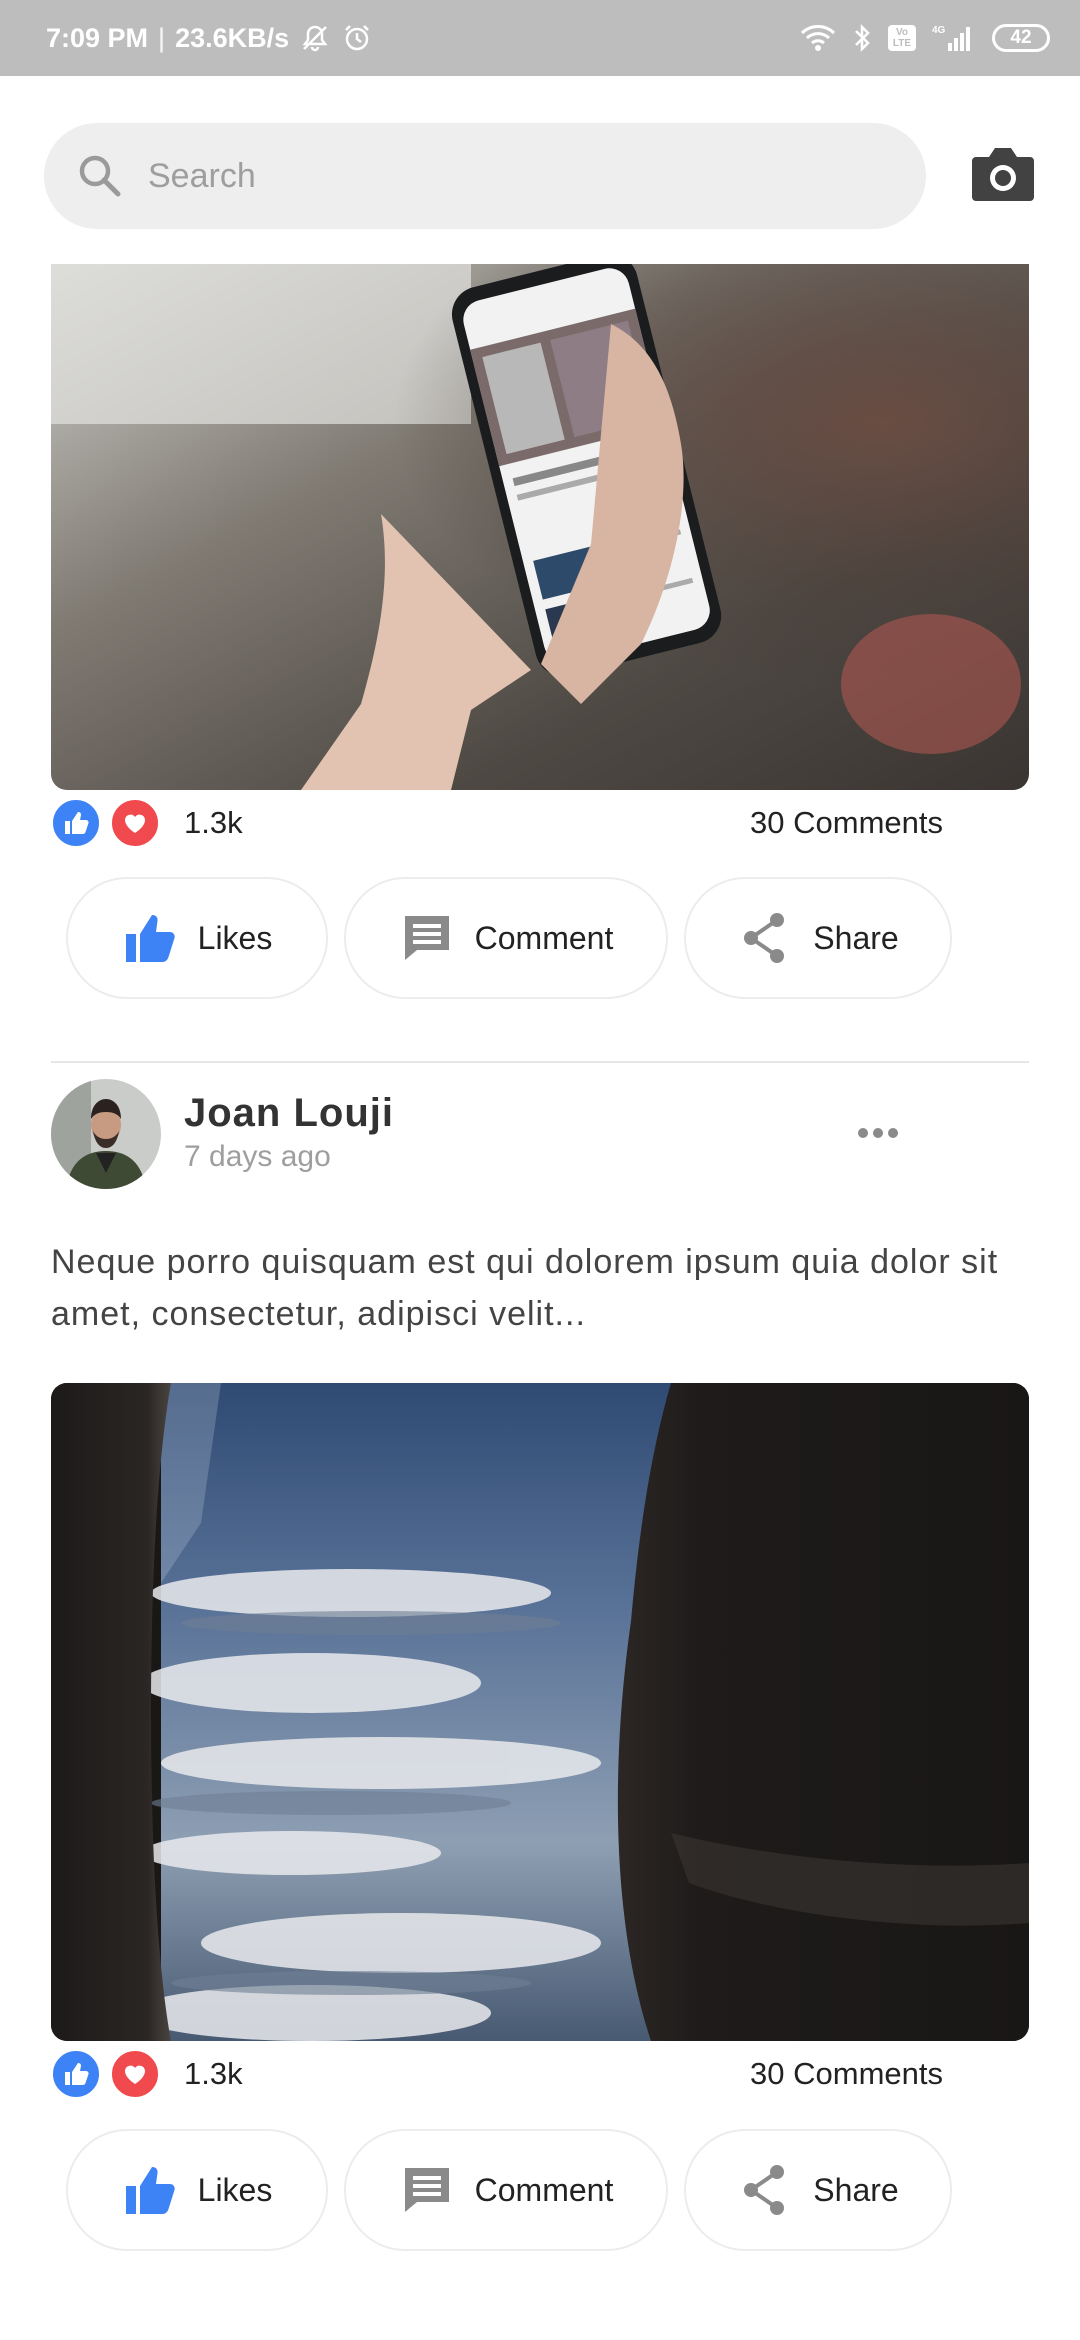 This screenshot has height=2340, width=1080. Describe the element at coordinates (882, 1134) in the screenshot. I see `more-options-icon` at that location.